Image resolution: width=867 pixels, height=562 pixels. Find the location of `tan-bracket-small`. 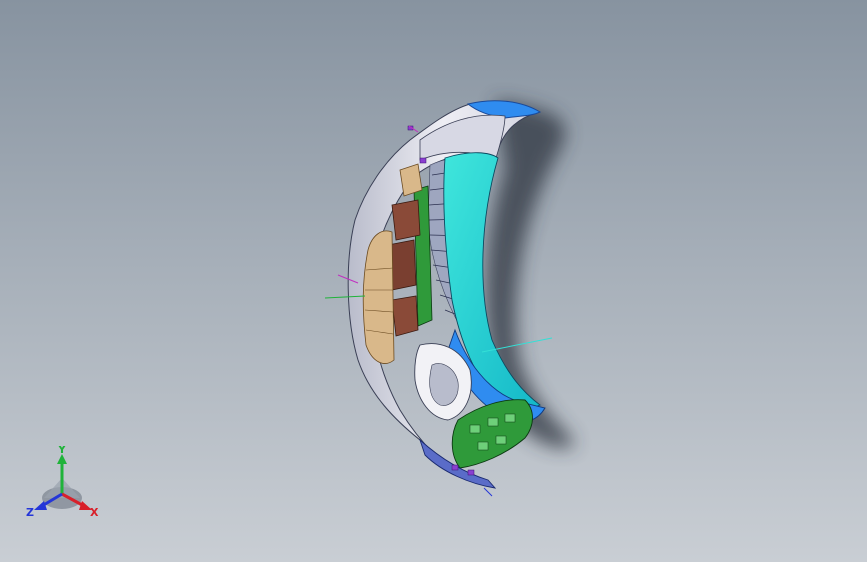

tan-bracket-small is located at coordinates (411, 180).